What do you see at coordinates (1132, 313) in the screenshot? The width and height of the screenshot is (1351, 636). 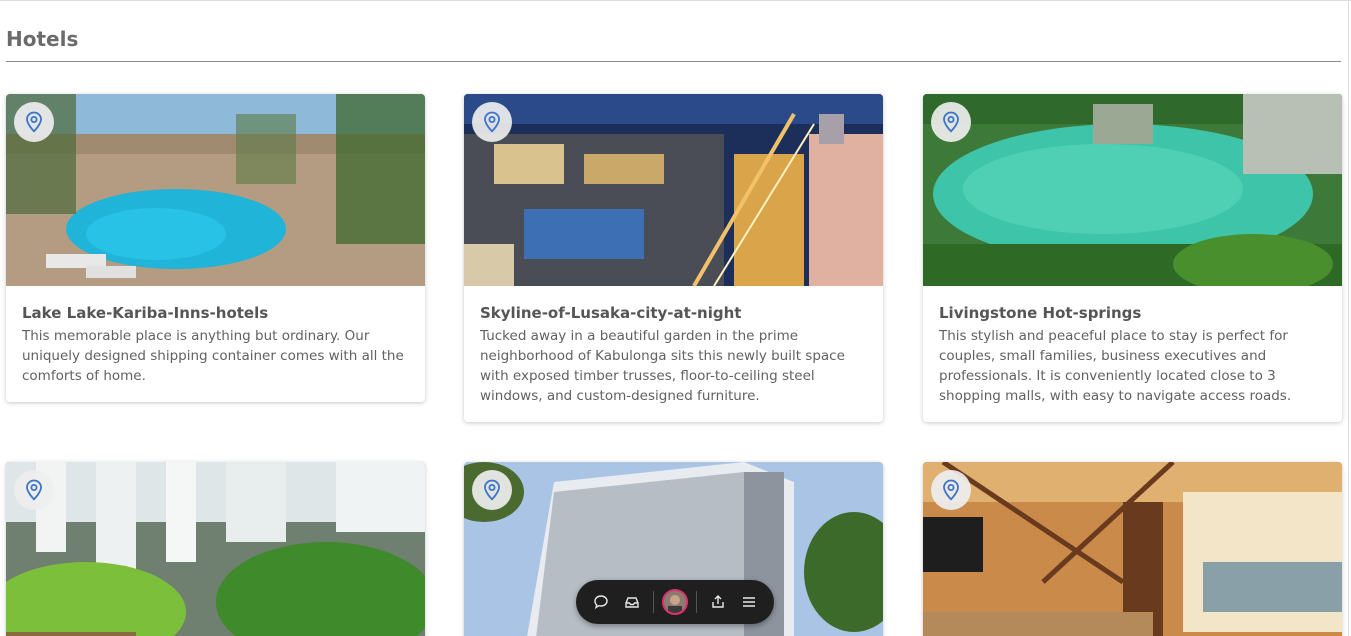 I see `hotel-title: Livingstone Hot-springs` at bounding box center [1132, 313].